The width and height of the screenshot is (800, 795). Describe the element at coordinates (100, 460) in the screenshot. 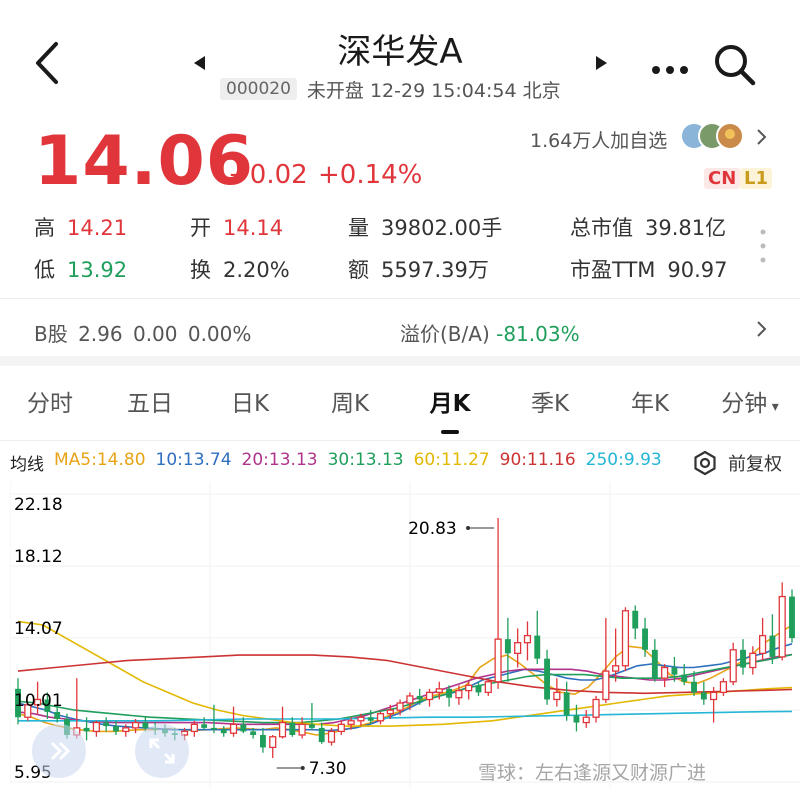

I see `ma5-value: MA5:14.80` at that location.